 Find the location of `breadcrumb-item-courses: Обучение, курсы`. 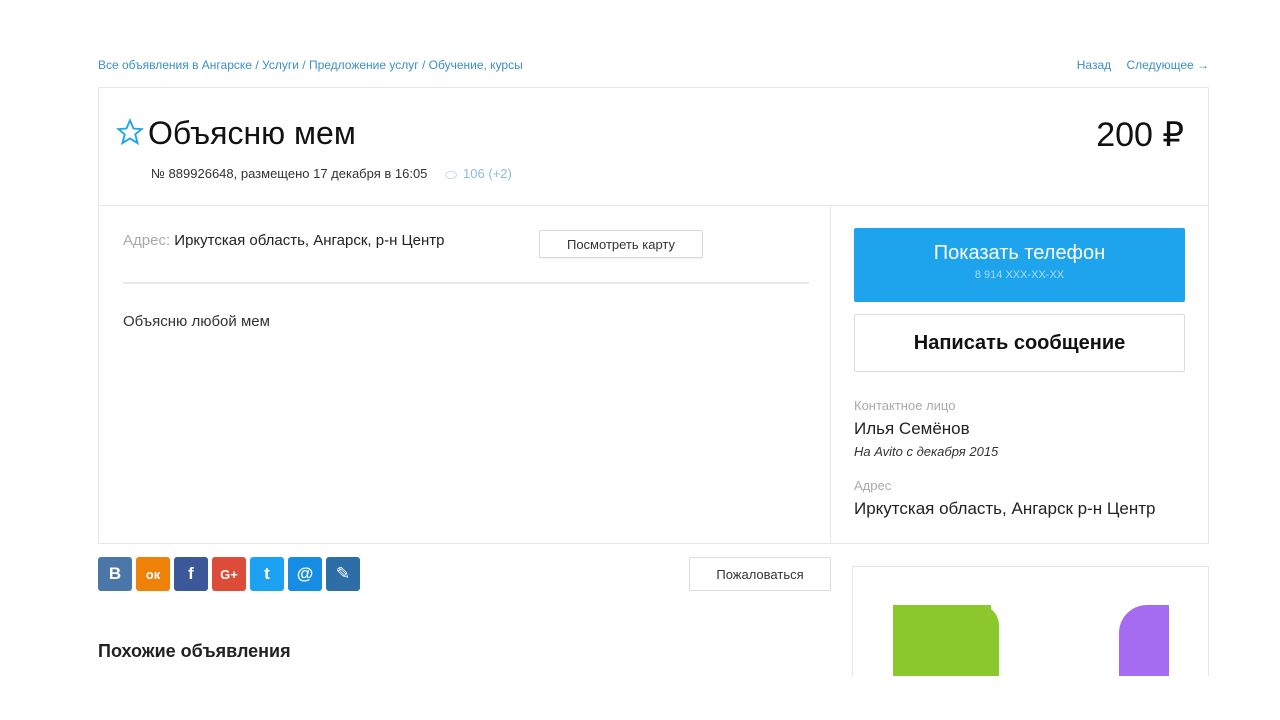

breadcrumb-item-courses: Обучение, курсы is located at coordinates (476, 65).